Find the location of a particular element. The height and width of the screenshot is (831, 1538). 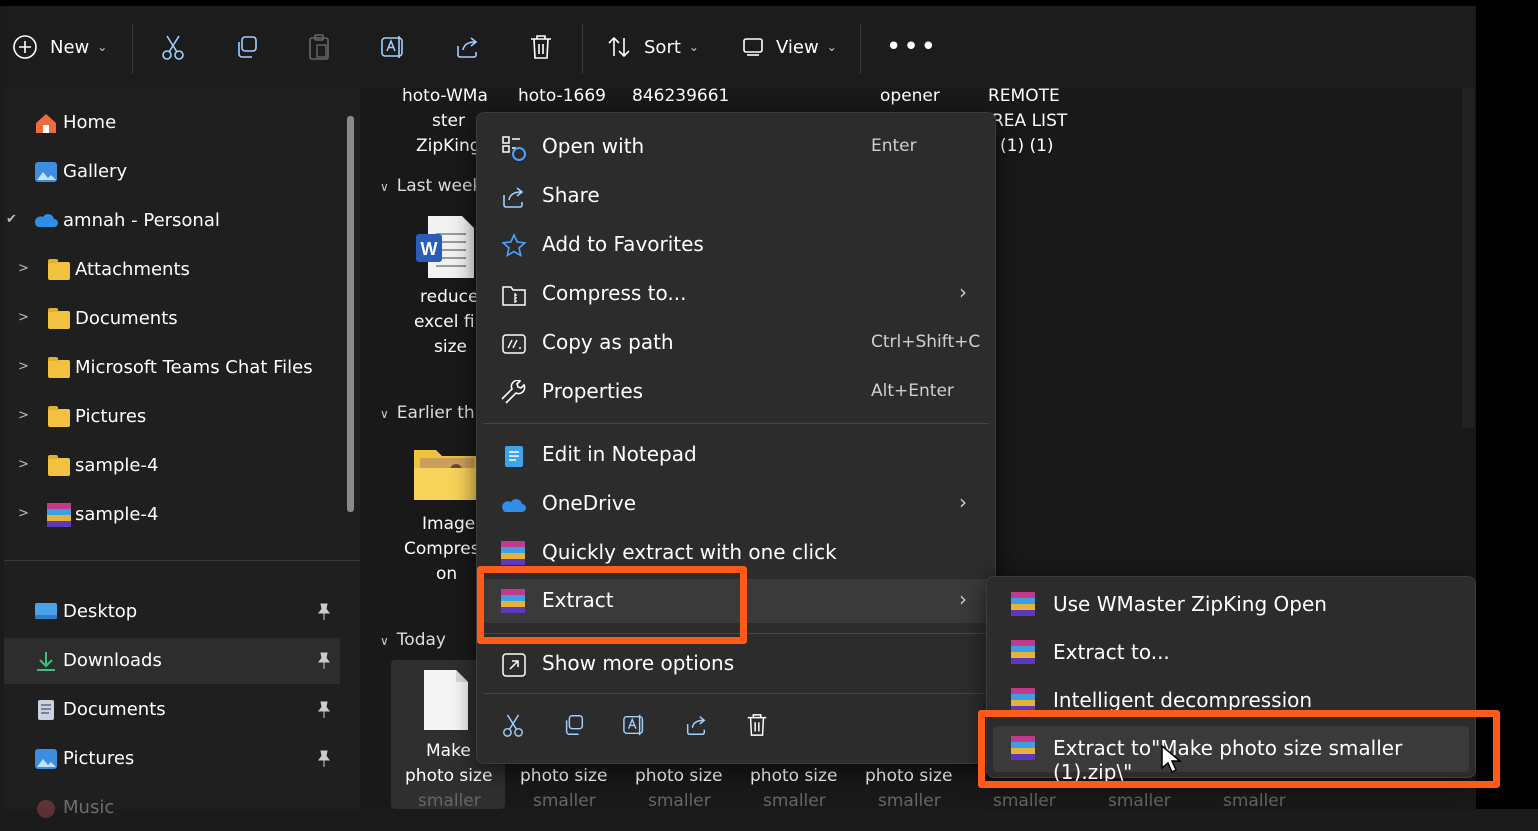

new-button: New ⌄ is located at coordinates (59, 47).